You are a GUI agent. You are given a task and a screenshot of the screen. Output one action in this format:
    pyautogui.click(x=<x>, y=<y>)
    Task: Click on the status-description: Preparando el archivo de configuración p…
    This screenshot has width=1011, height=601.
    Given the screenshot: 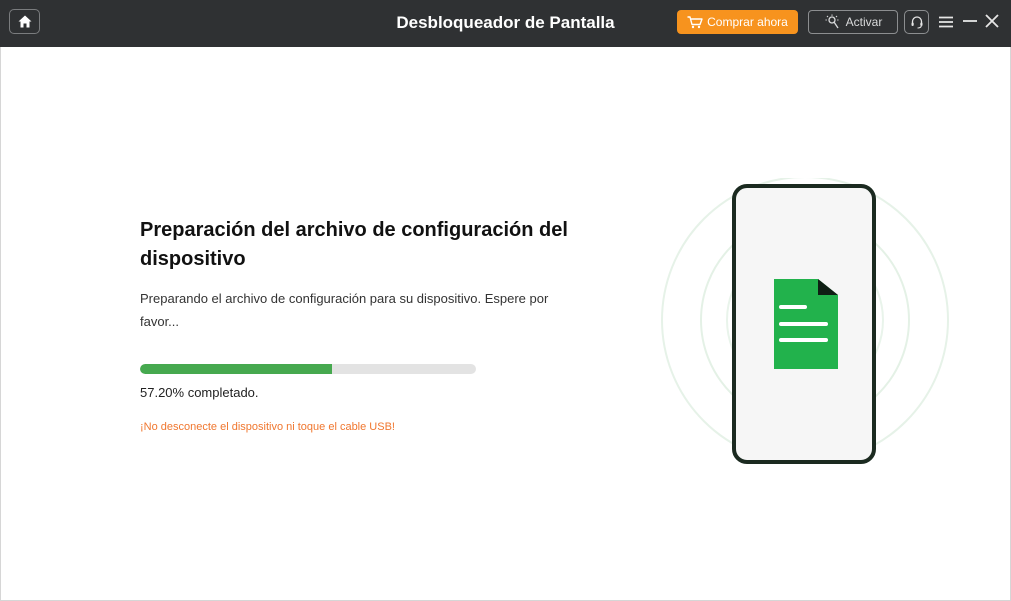 What is the action you would take?
    pyautogui.click(x=344, y=310)
    